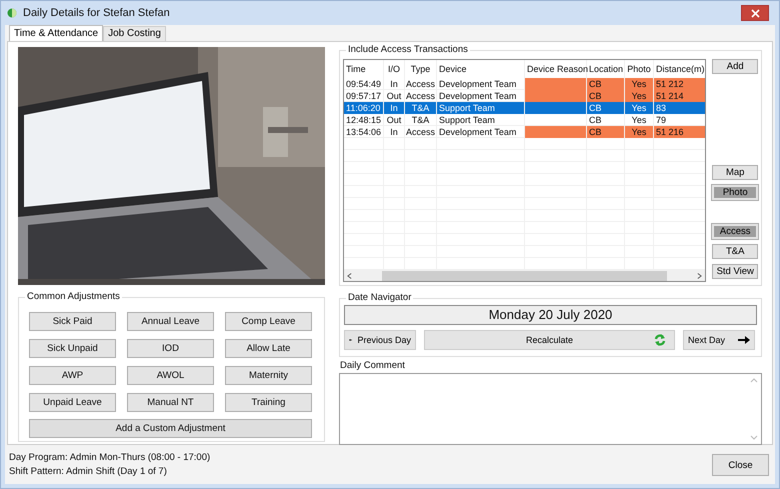 The width and height of the screenshot is (780, 489). Describe the element at coordinates (268, 348) in the screenshot. I see `adjustment-button: Allow Late` at that location.